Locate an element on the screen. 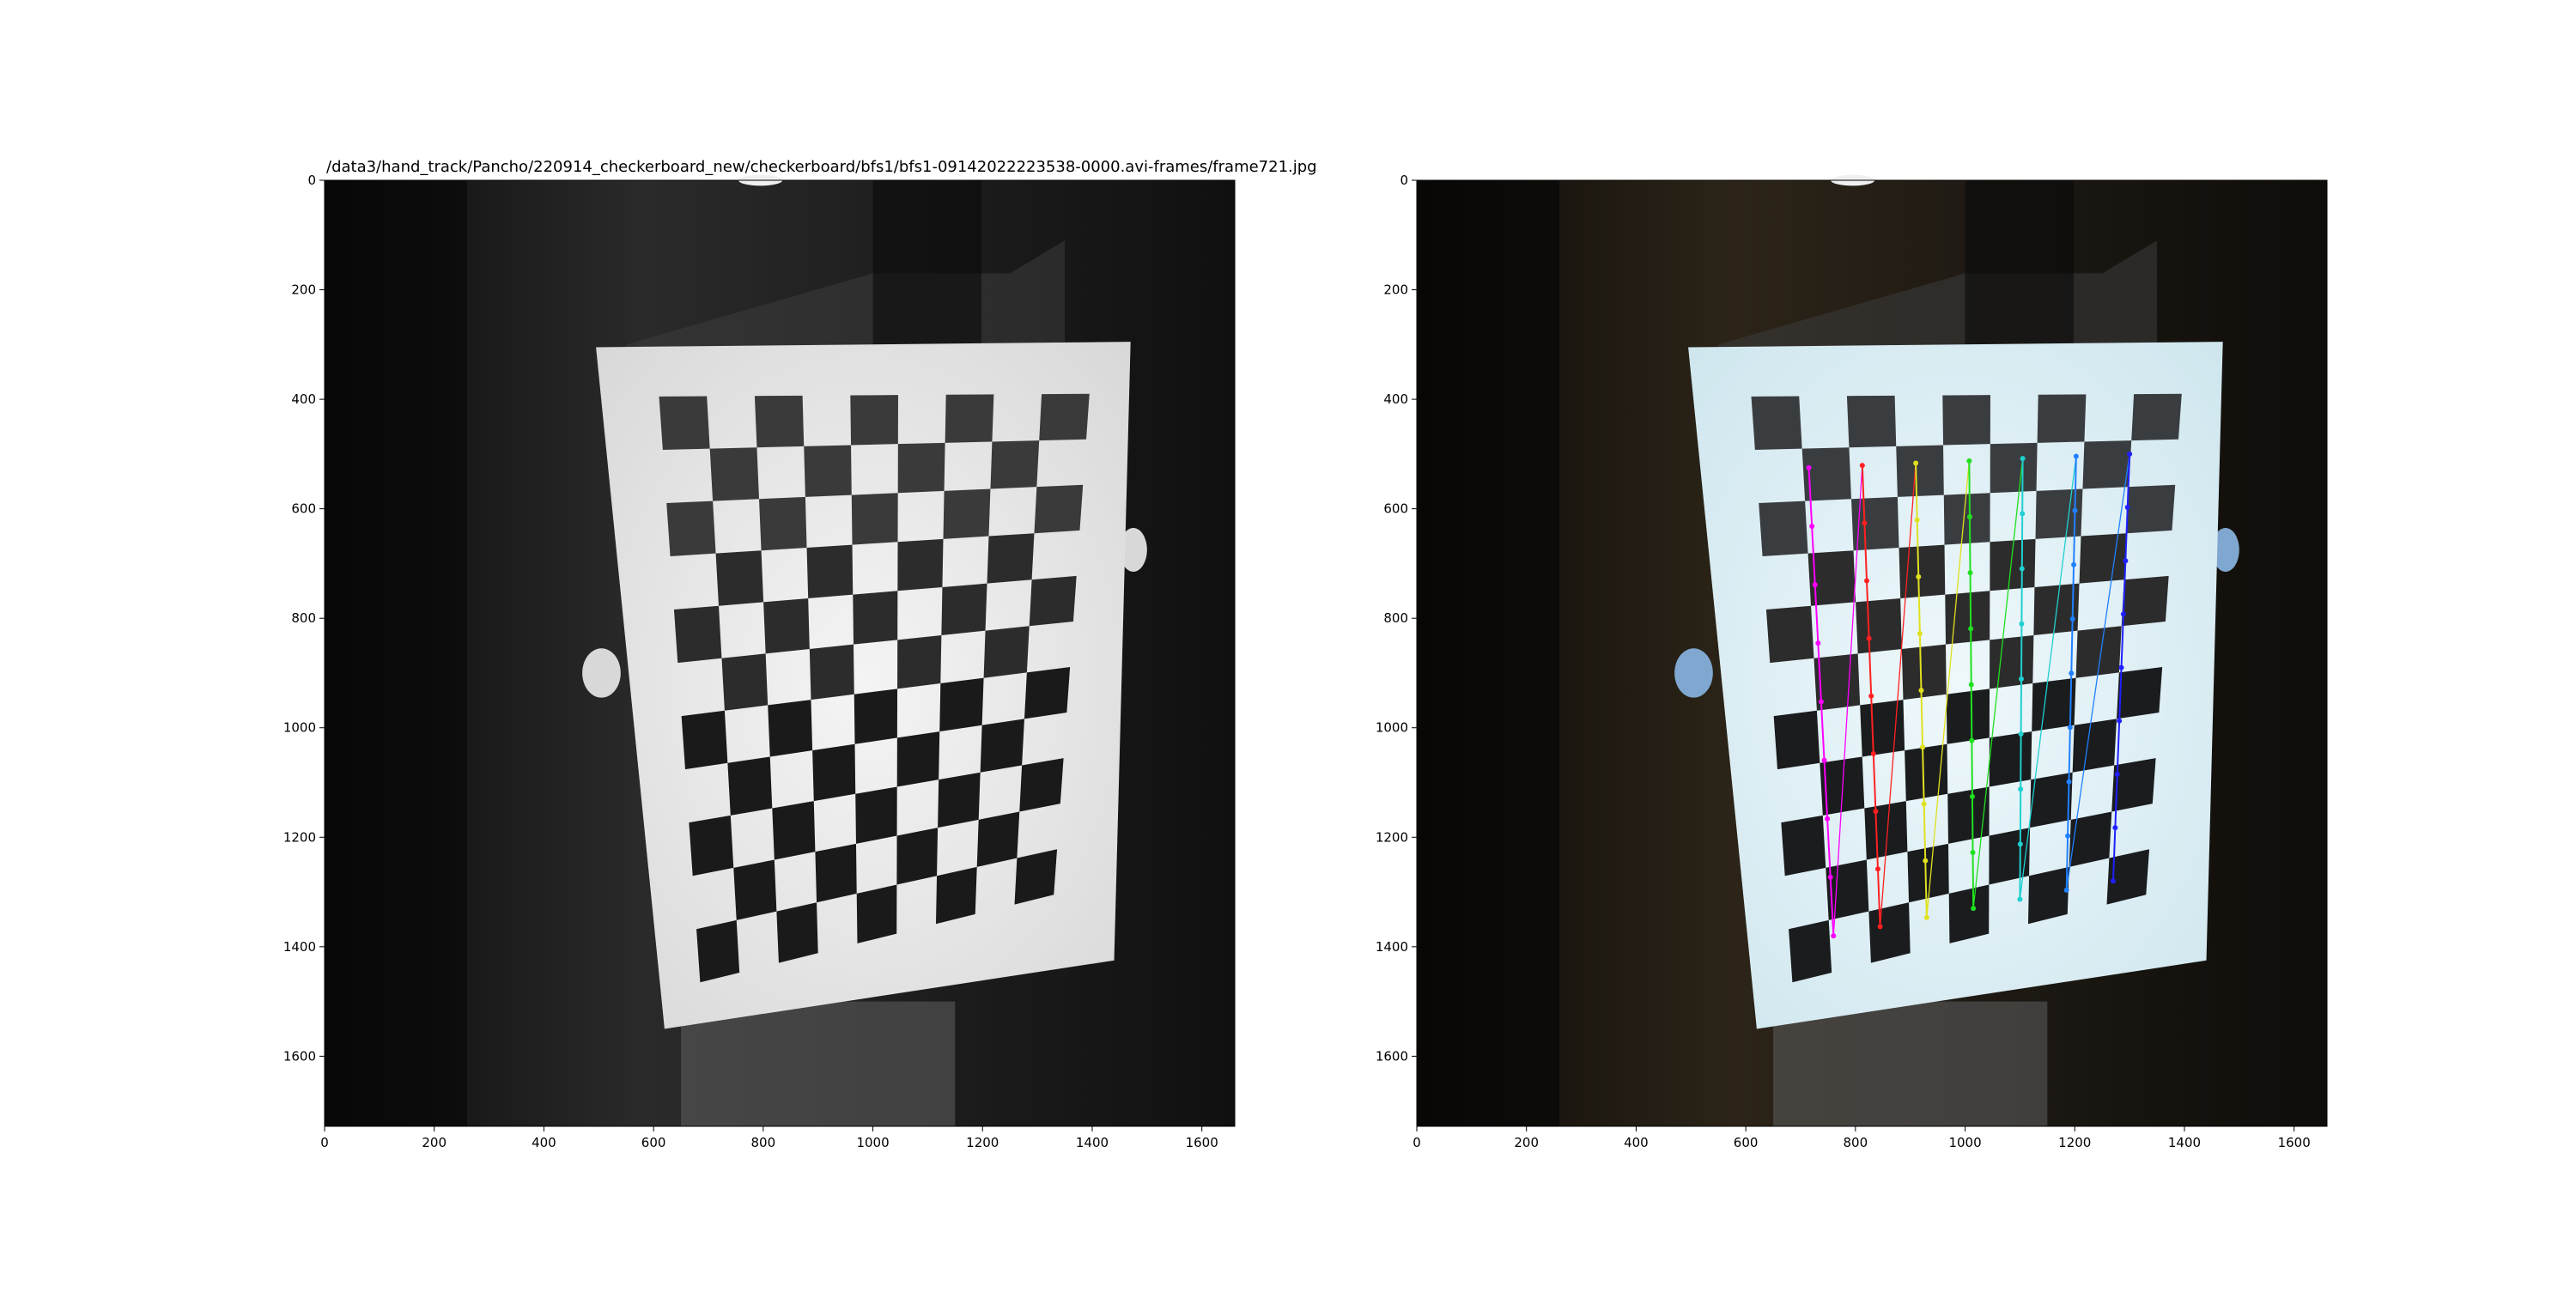 This screenshot has width=2576, height=1292. y-tick-label: 800 is located at coordinates (1396, 618).